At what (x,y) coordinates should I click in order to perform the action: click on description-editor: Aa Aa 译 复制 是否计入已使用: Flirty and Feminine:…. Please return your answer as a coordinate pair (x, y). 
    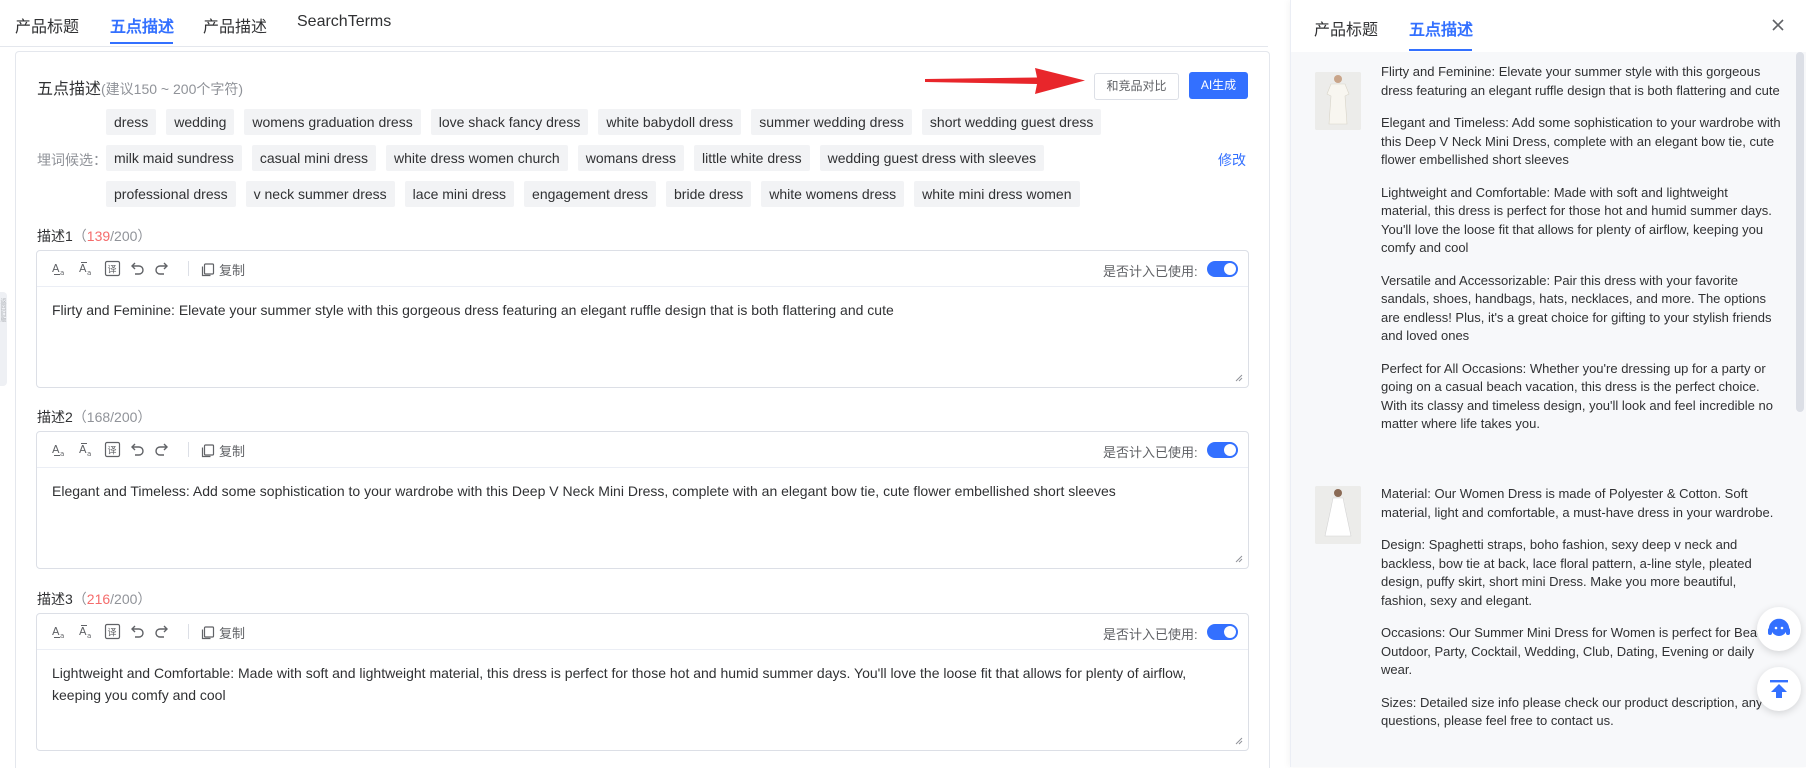
    Looking at the image, I should click on (642, 319).